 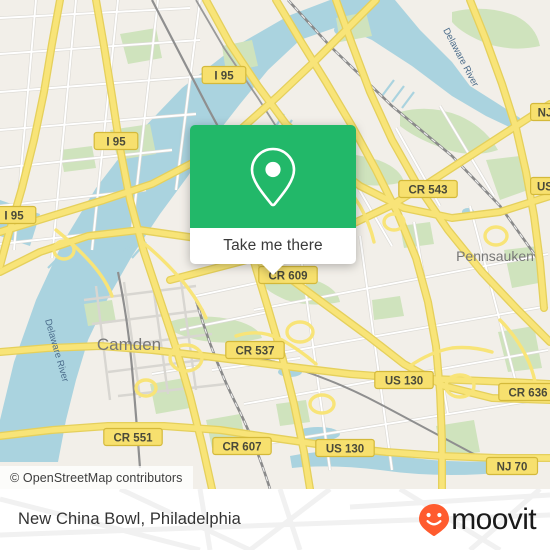 What do you see at coordinates (96, 477) in the screenshot?
I see `osm-attribution: © OpenStreetMap contributors` at bounding box center [96, 477].